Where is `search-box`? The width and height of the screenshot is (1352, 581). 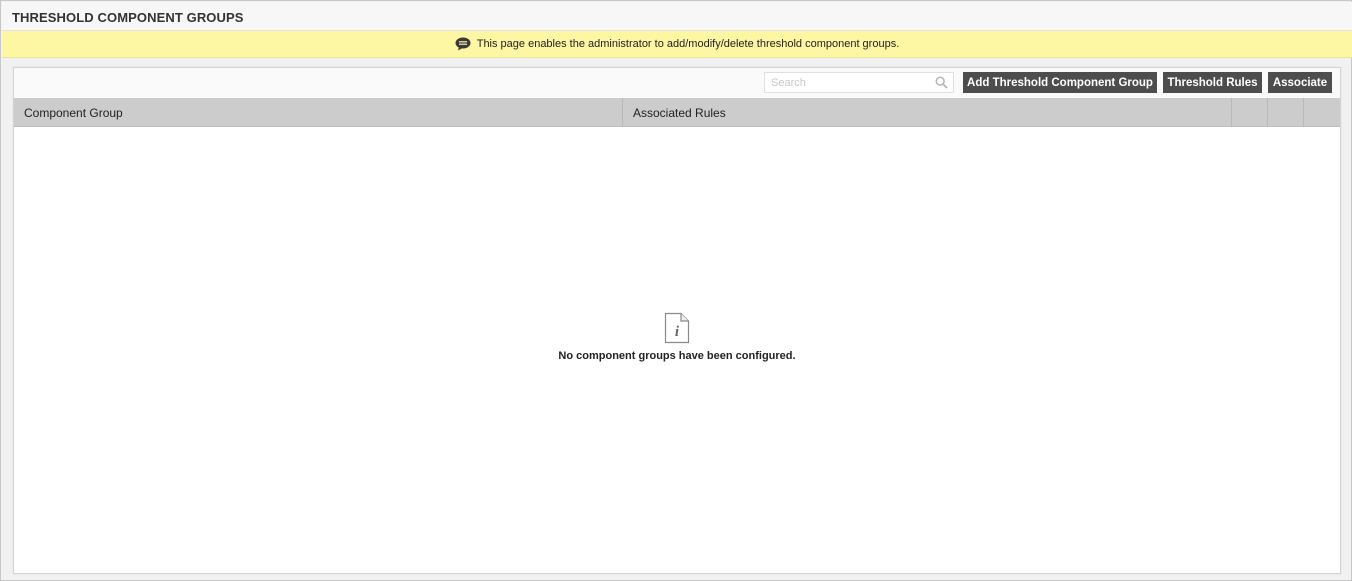
search-box is located at coordinates (859, 82).